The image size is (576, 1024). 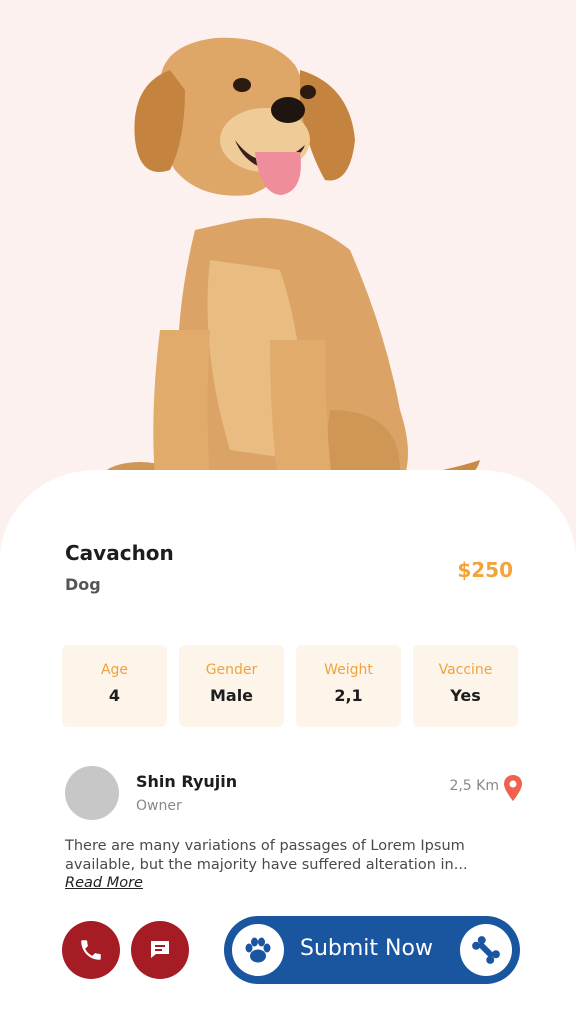 I want to click on chat-button, so click(x=160, y=950).